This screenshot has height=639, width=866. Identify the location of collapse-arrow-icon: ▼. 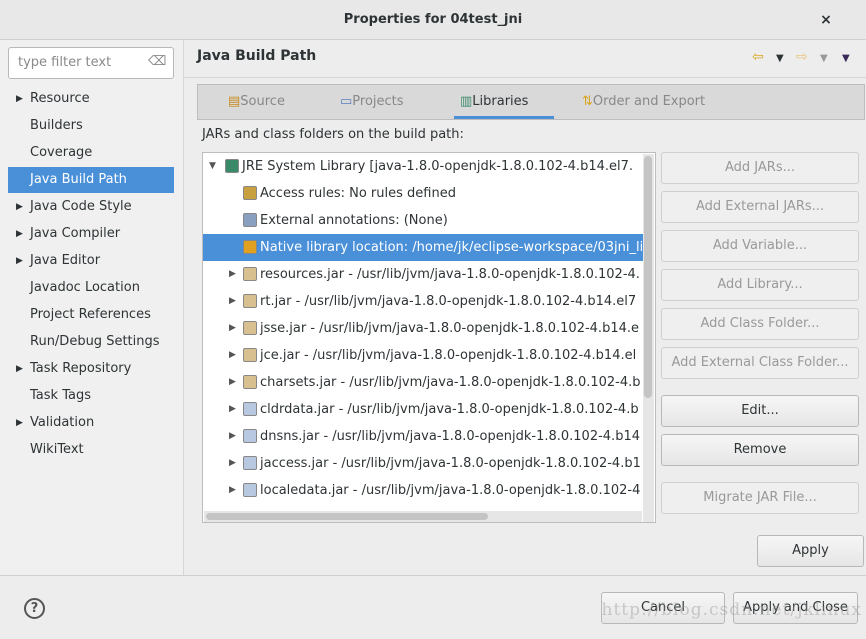
(212, 166).